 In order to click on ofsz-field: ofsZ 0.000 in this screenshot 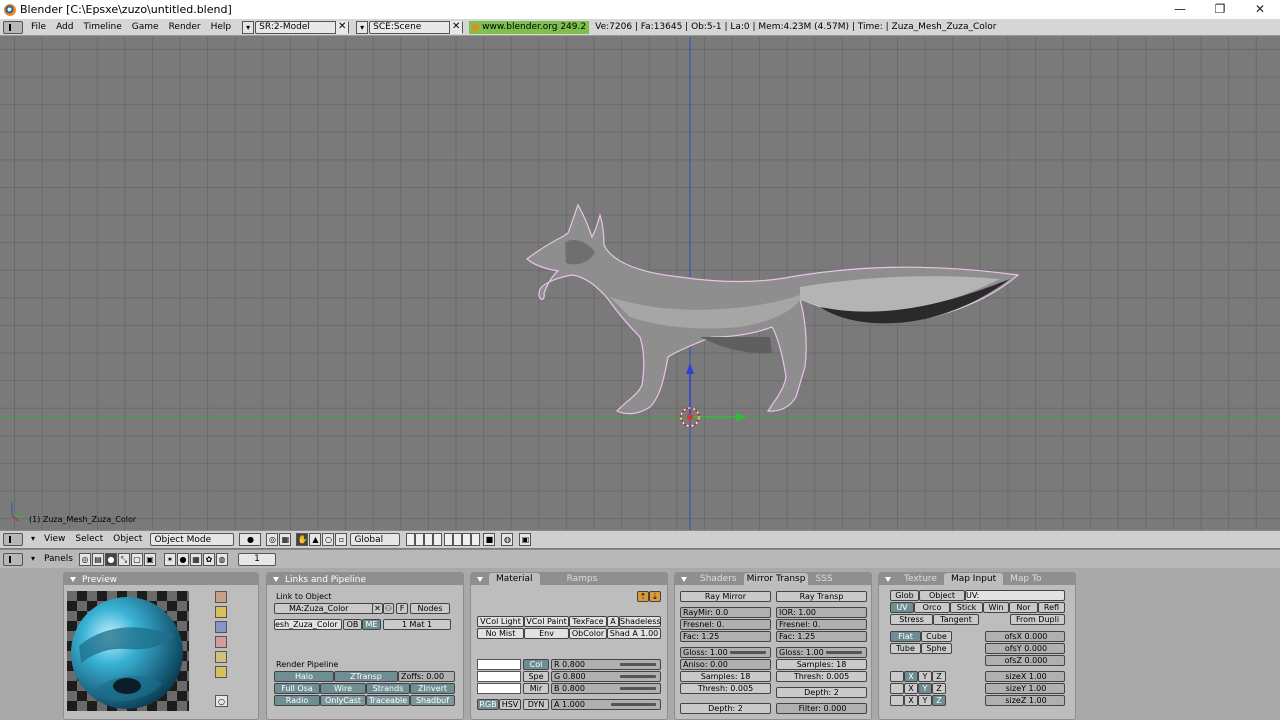, I will do `click(1025, 660)`.